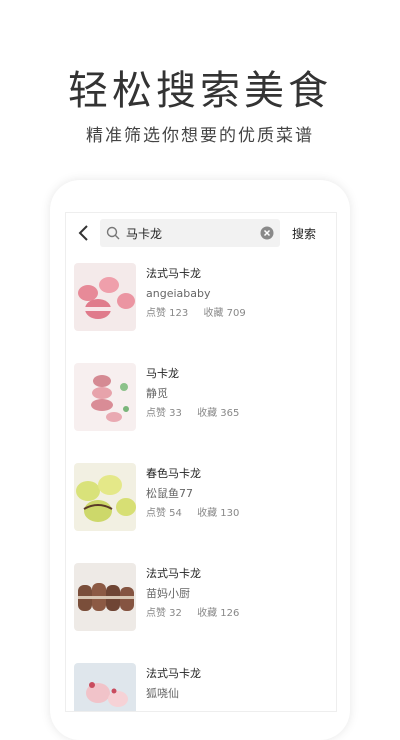 This screenshot has height=740, width=400. I want to click on back-button, so click(83, 233).